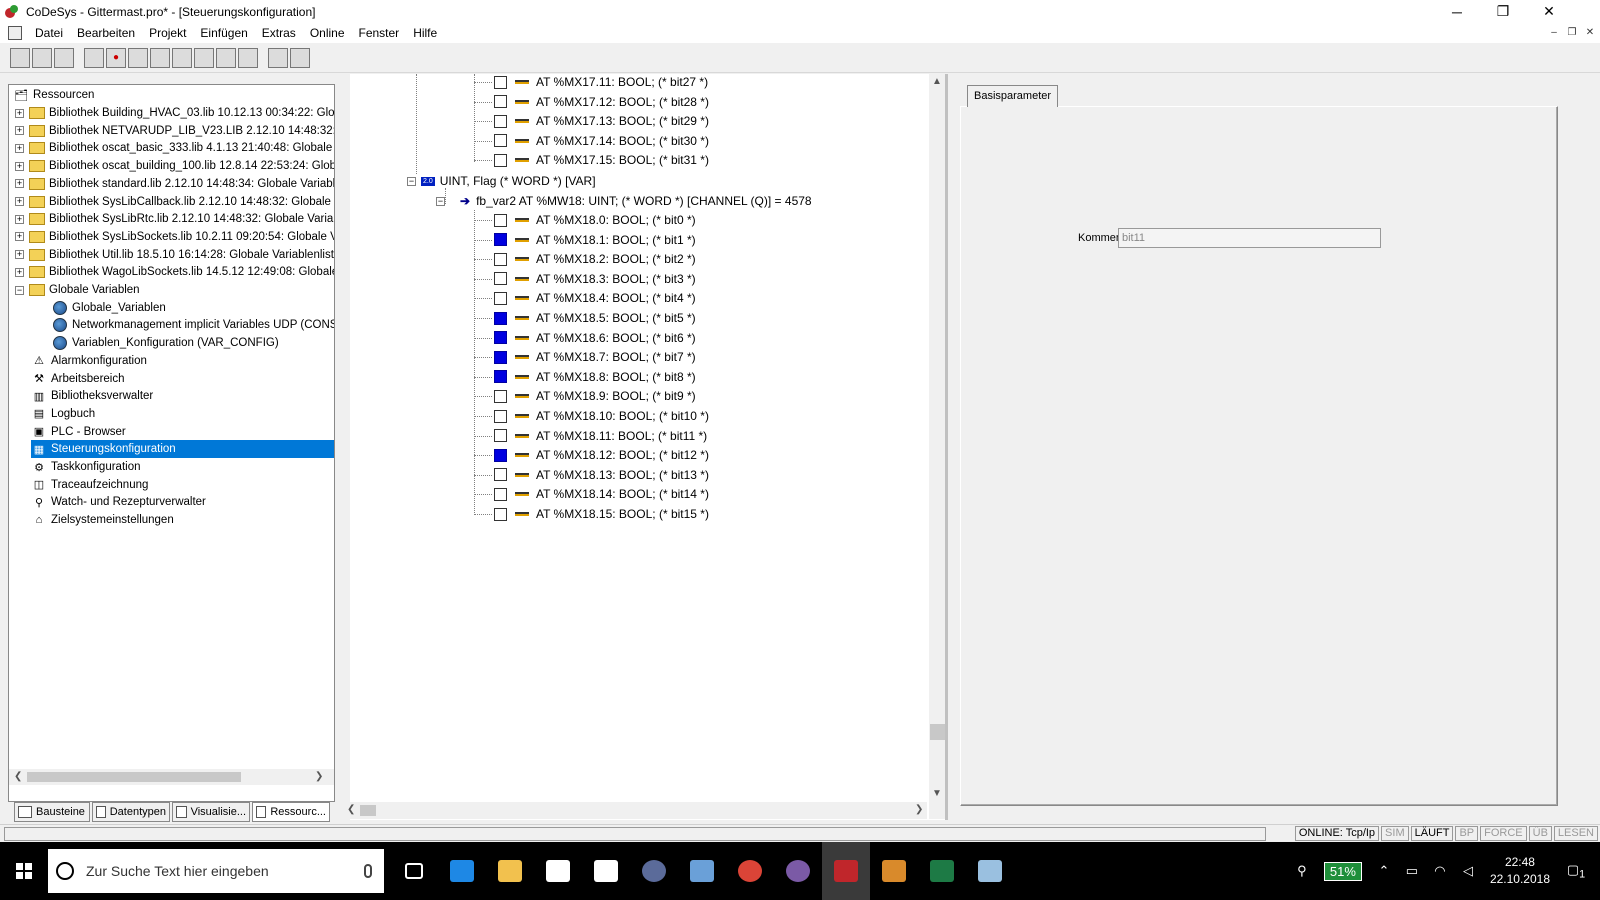  Describe the element at coordinates (894, 871) in the screenshot. I see `gallery-taskbar-button` at that location.